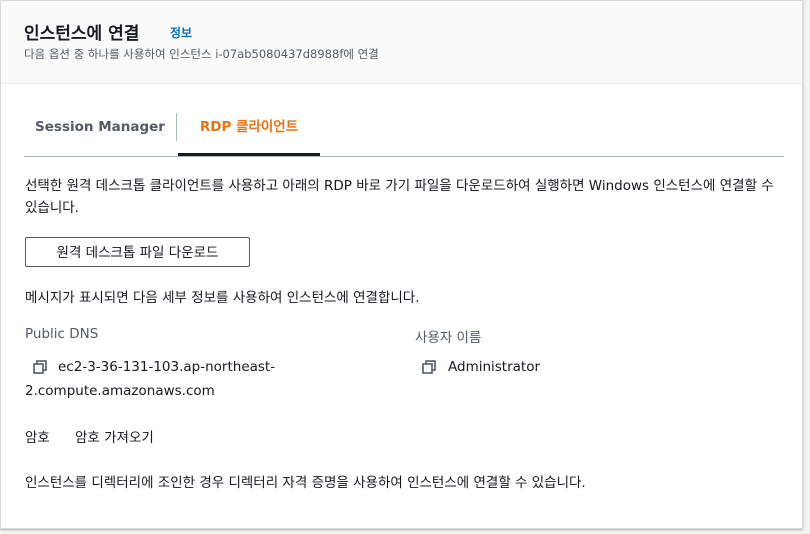  What do you see at coordinates (181, 32) in the screenshot?
I see `info-link: 정보` at bounding box center [181, 32].